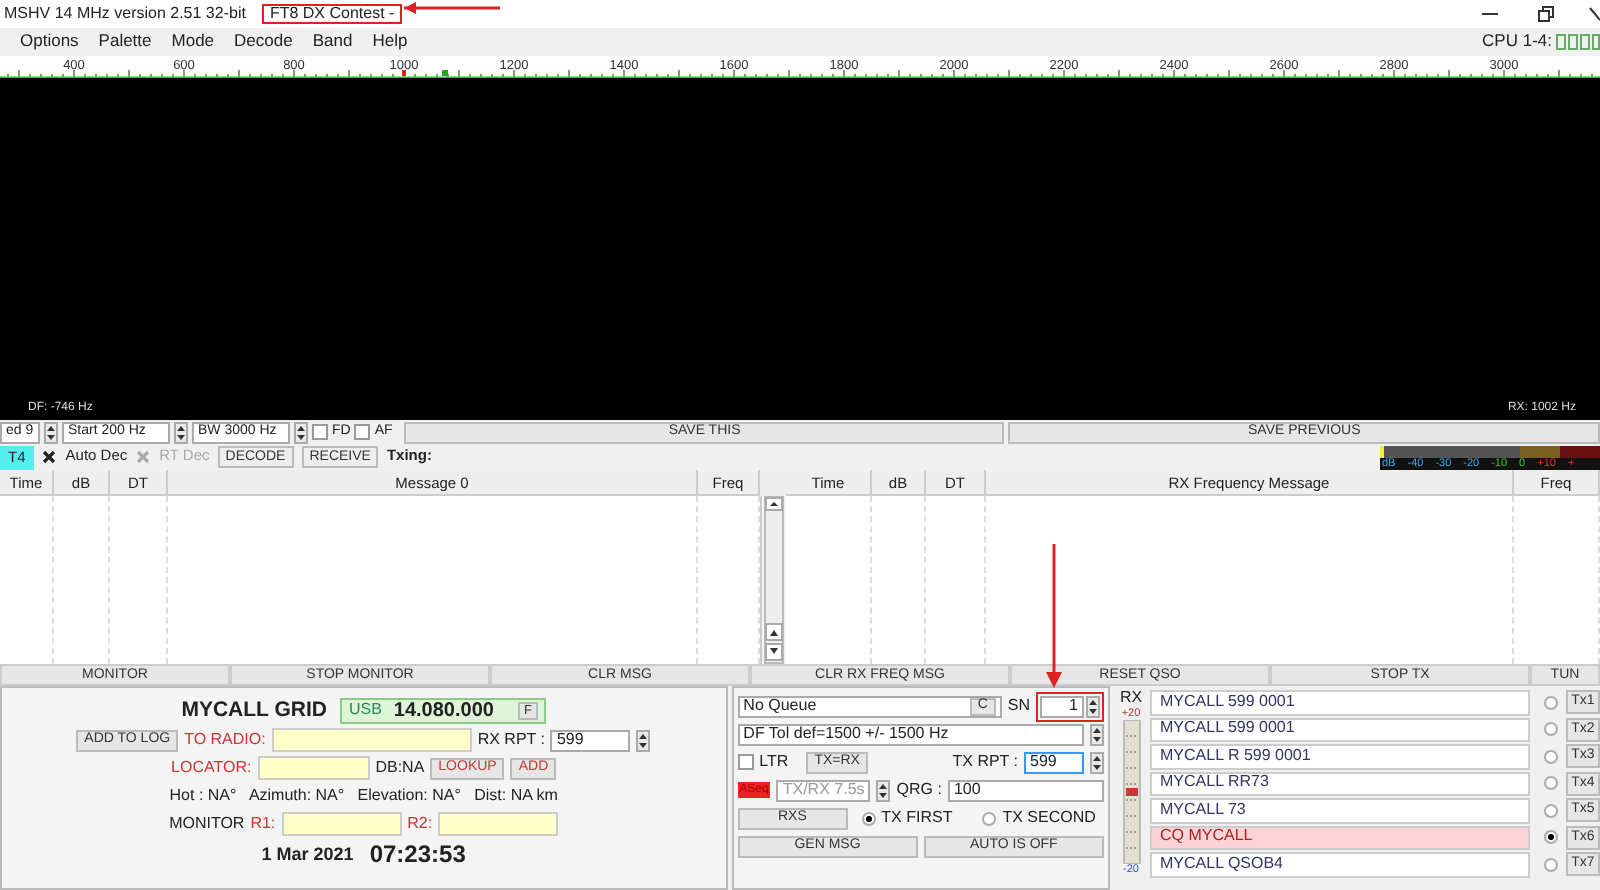  I want to click on message-field: MYCALL 73, so click(1340, 810).